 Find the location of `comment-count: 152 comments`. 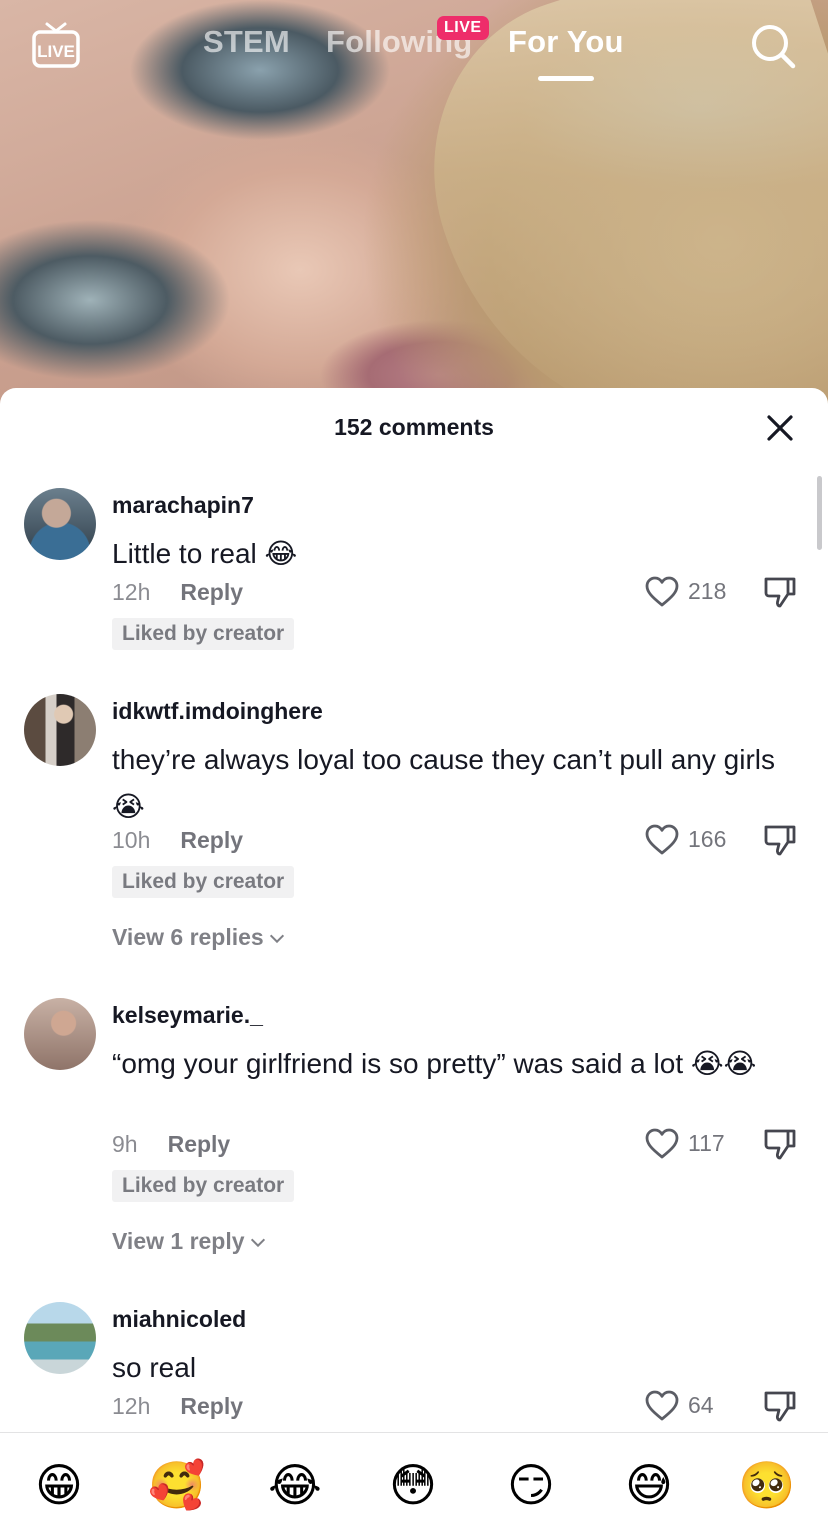

comment-count: 152 comments is located at coordinates (414, 427).